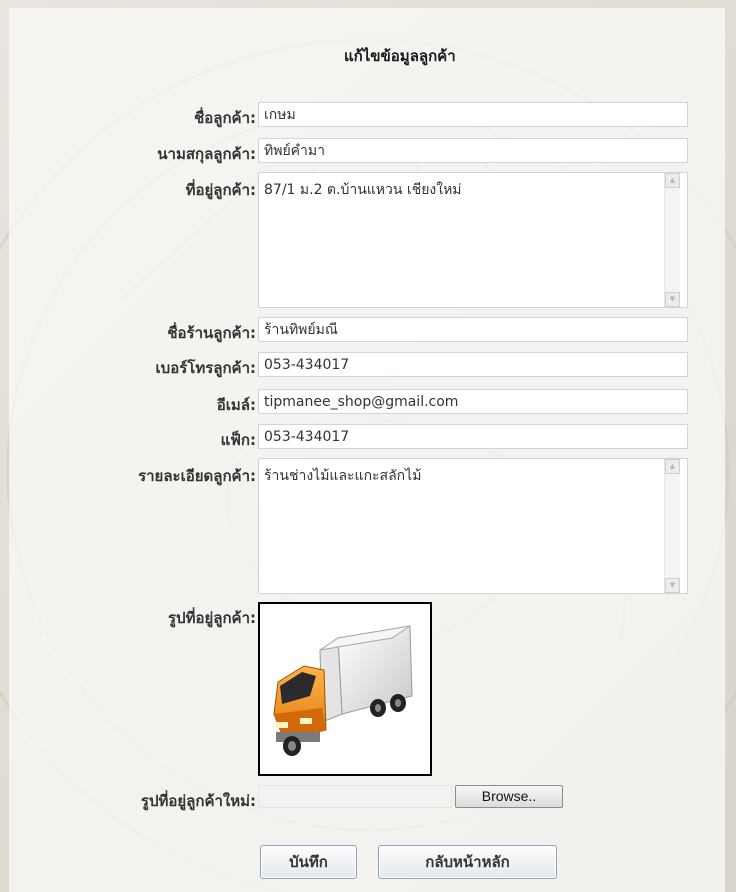 The width and height of the screenshot is (736, 892). Describe the element at coordinates (473, 526) in the screenshot. I see `details-textarea: ร้านช่างไม้และแกะสลักไม้` at that location.